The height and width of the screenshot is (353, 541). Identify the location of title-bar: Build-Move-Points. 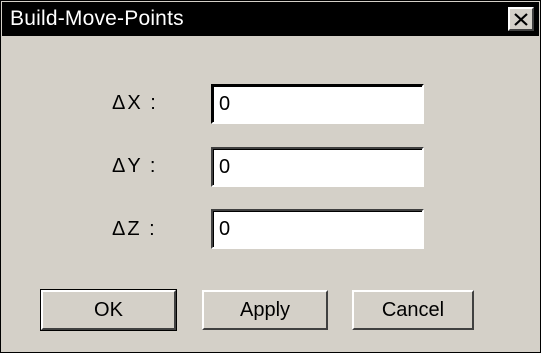
(270, 19).